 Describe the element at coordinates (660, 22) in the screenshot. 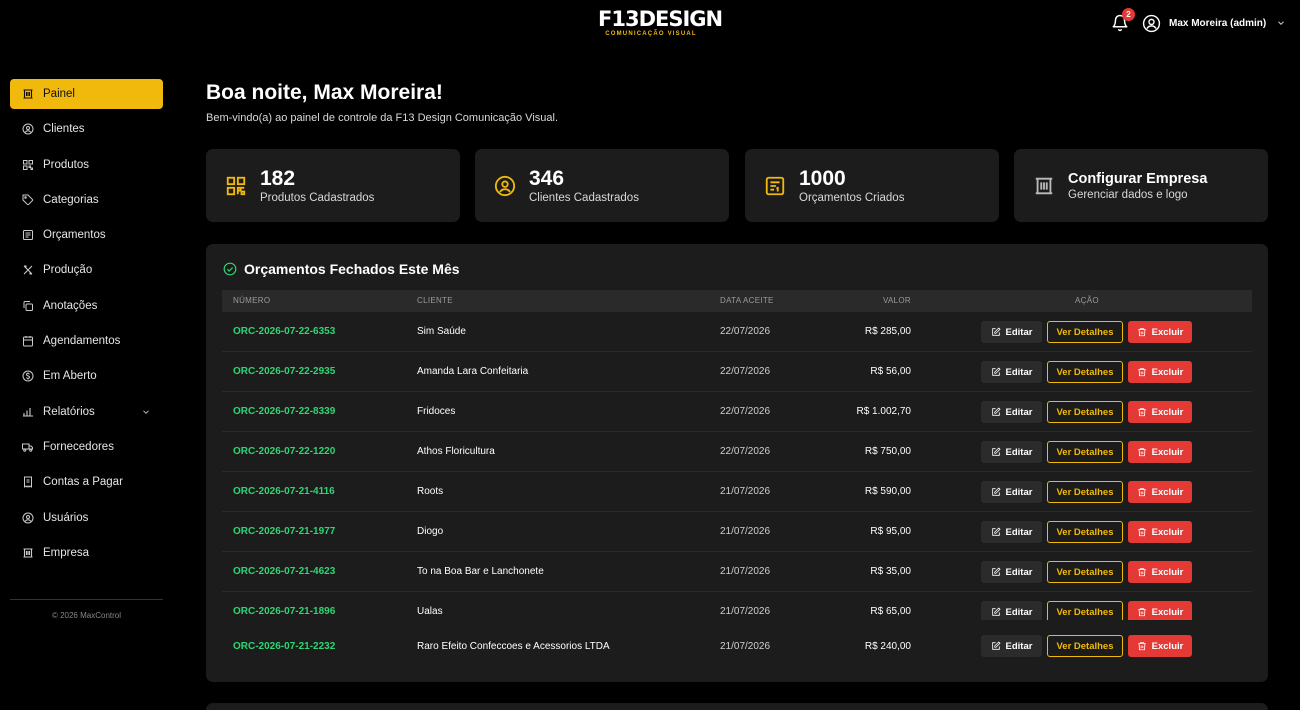

I see `brand-logo: F13DESIGN COMUNICAÇÃO VISUAL` at that location.